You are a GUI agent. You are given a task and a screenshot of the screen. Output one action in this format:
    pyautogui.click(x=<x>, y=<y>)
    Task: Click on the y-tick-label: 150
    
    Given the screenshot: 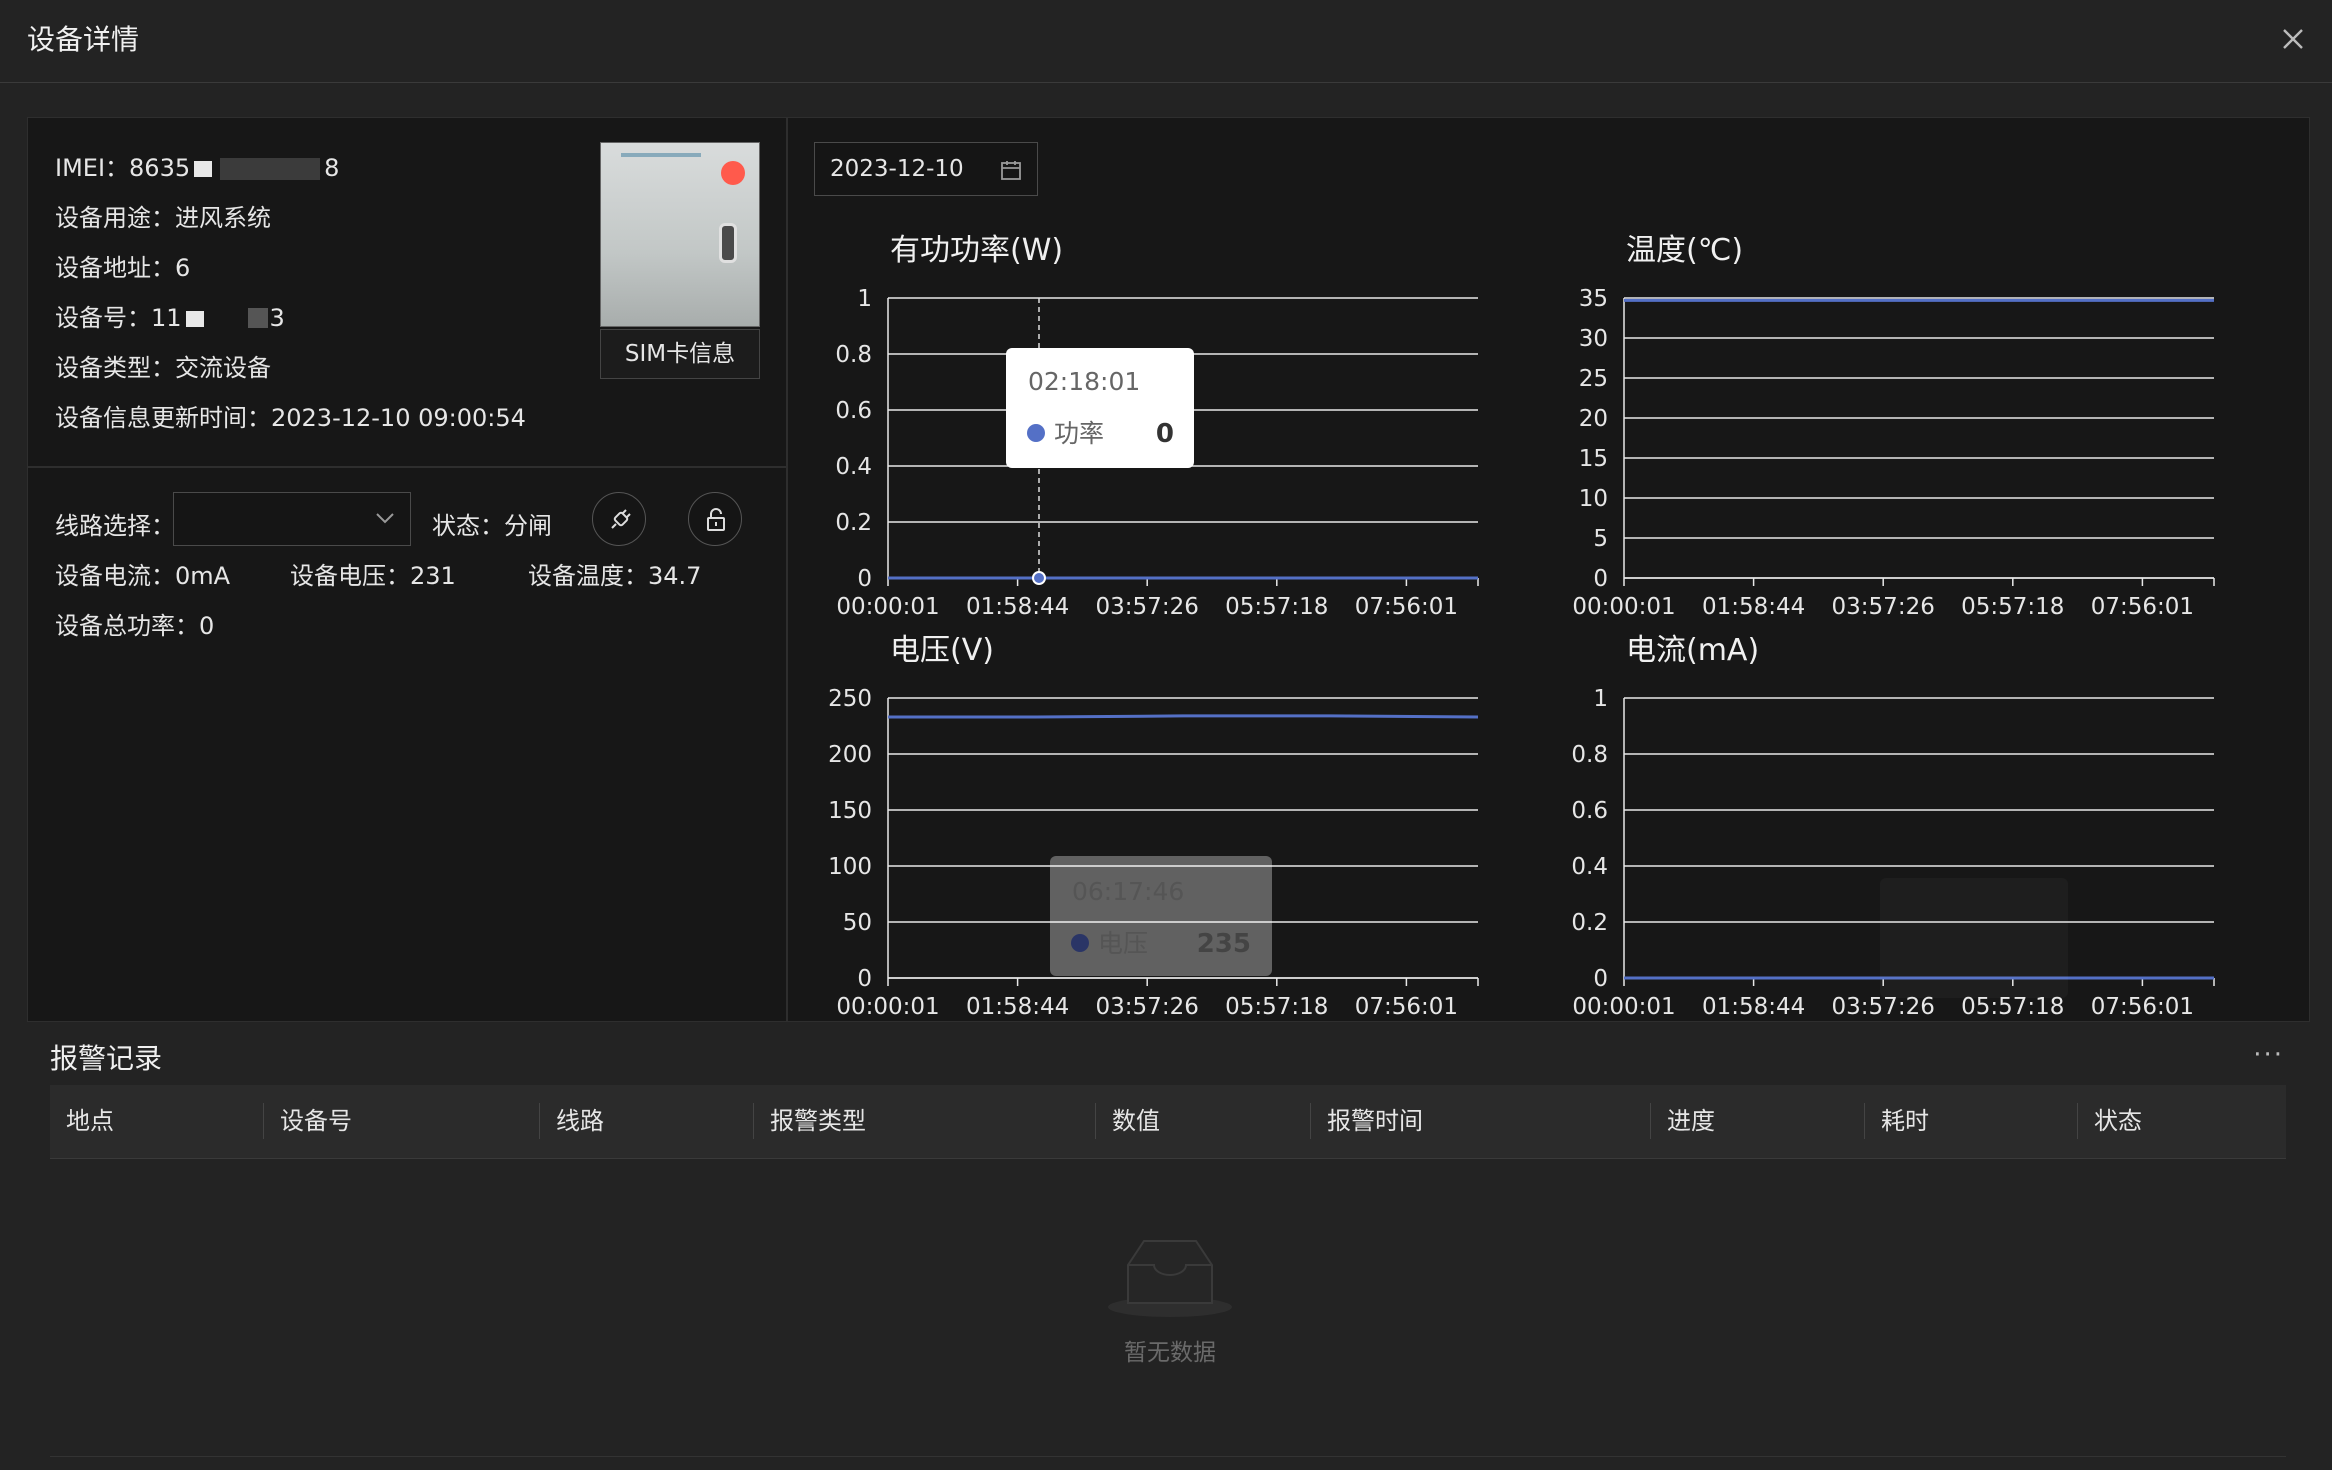 What is the action you would take?
    pyautogui.click(x=850, y=811)
    